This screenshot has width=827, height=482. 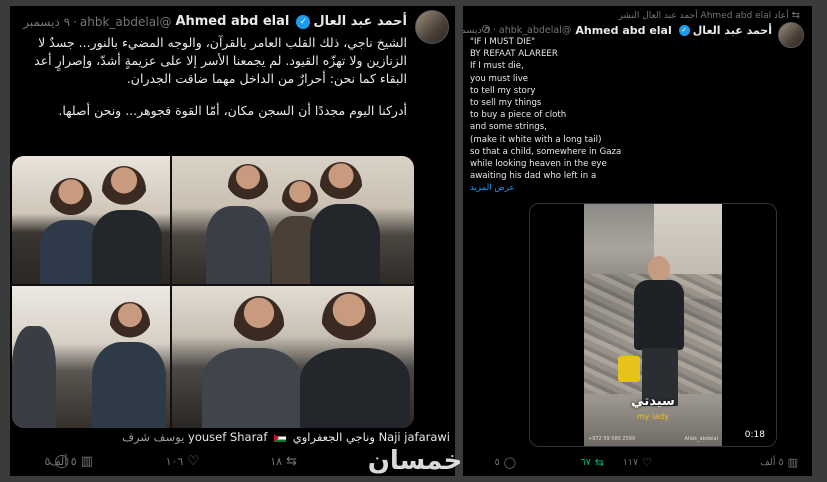 I want to click on tweet-actions: ◯ ٥ ⇆ ٦٧ ♡ ١١٧ ▥ ٥ ألف, so click(x=637, y=465).